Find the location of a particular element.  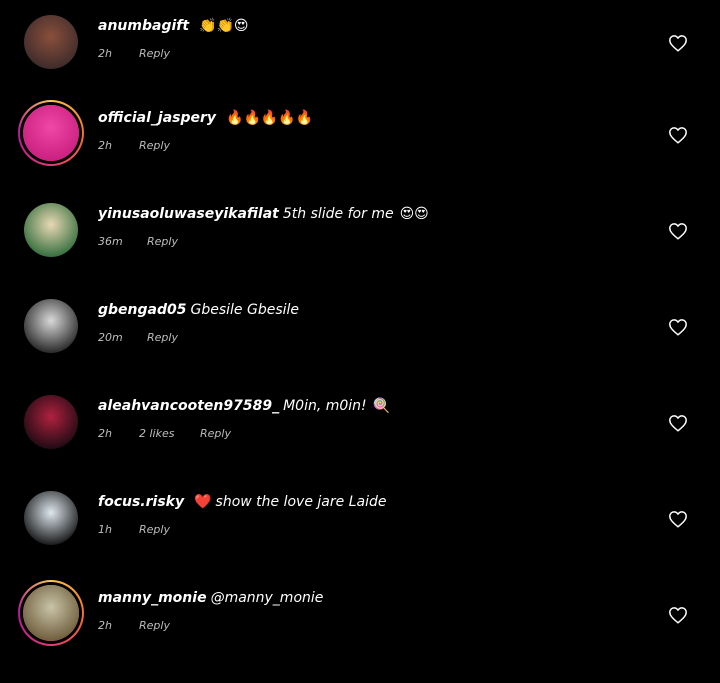

timestamp: 36m is located at coordinates (110, 241).